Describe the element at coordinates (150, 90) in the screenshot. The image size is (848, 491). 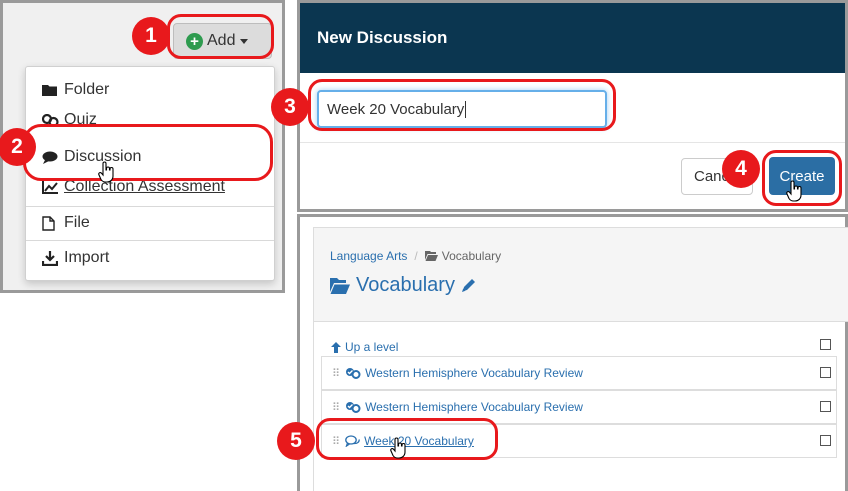
I see `menu-item-folder: Folder` at that location.